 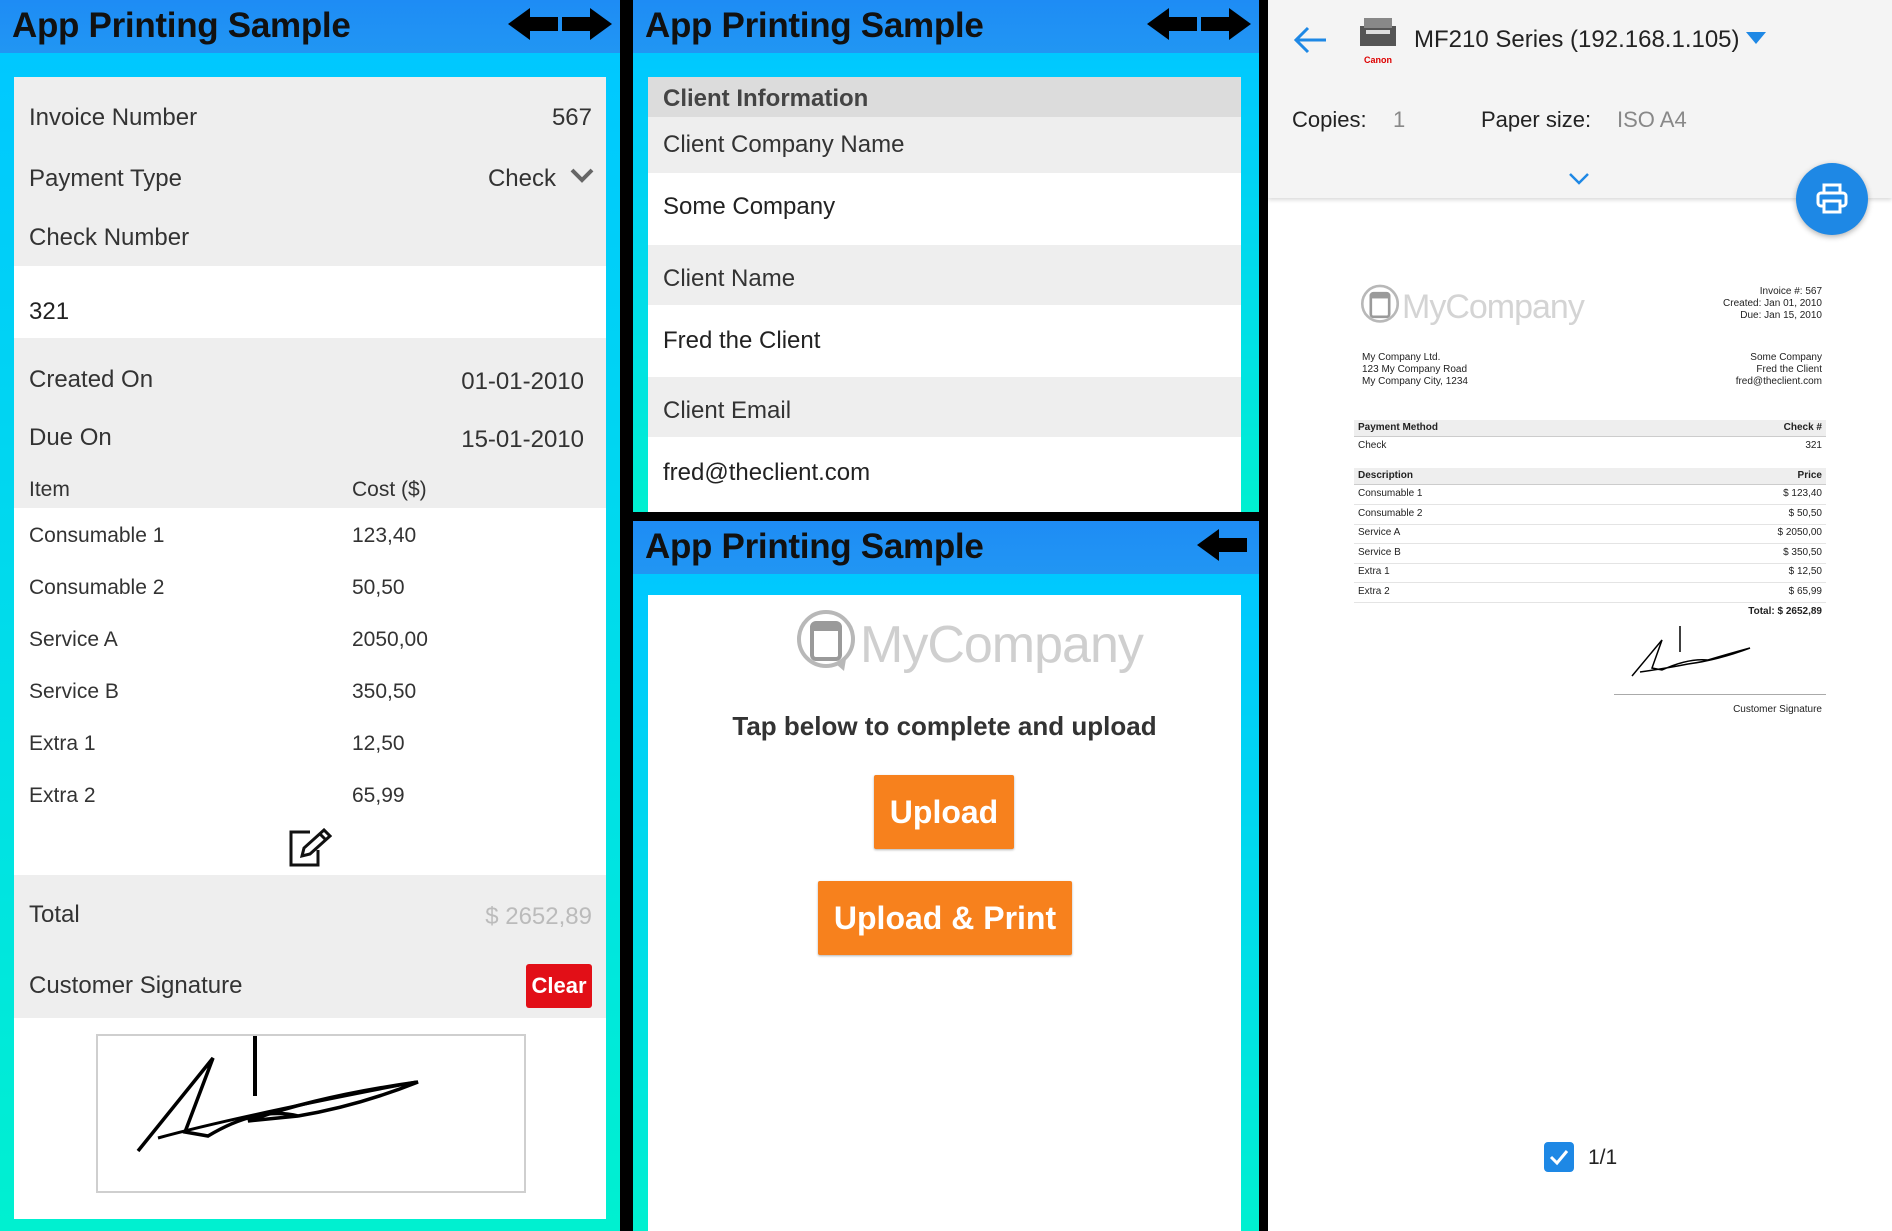 I want to click on table-row: Service B 350,50, so click(x=310, y=690).